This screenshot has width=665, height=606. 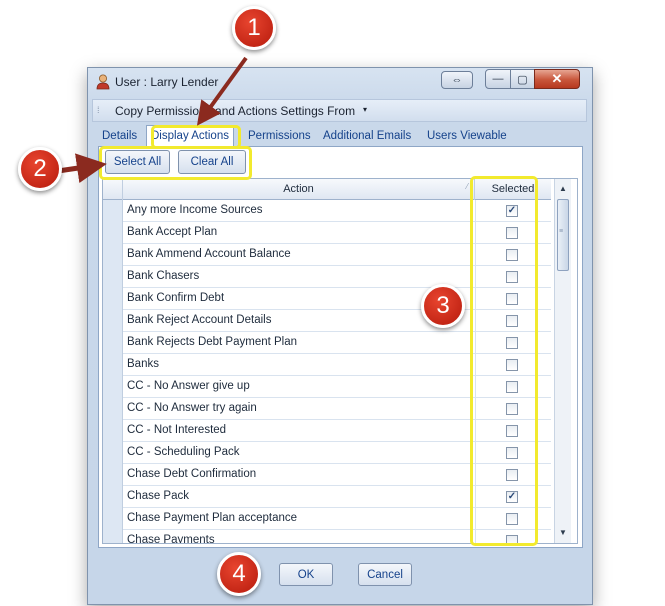 What do you see at coordinates (239, 574) in the screenshot?
I see `callout-4: 4` at bounding box center [239, 574].